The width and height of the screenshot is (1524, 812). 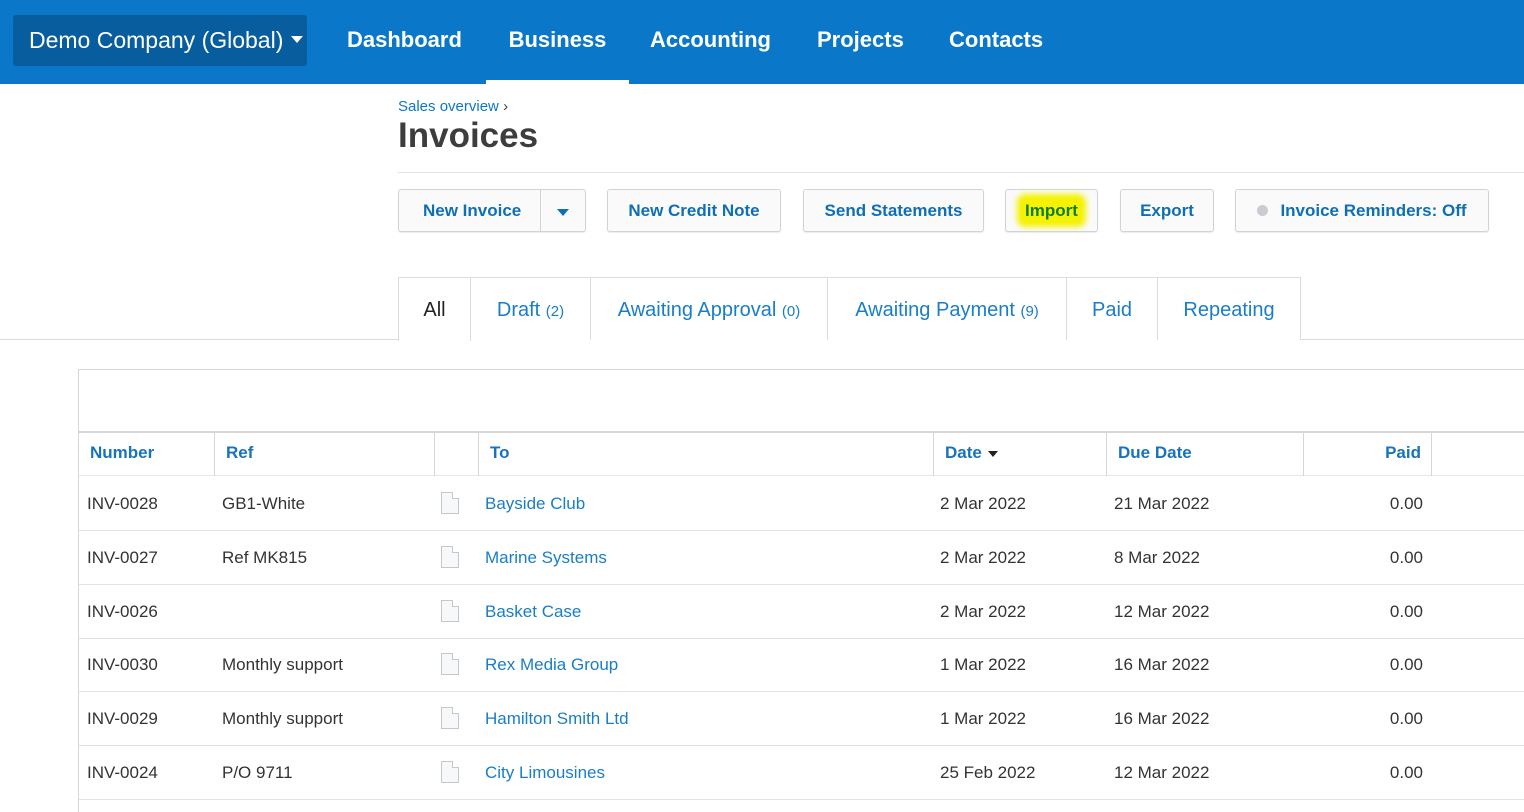 I want to click on tab-label: Paid, so click(x=1112, y=310).